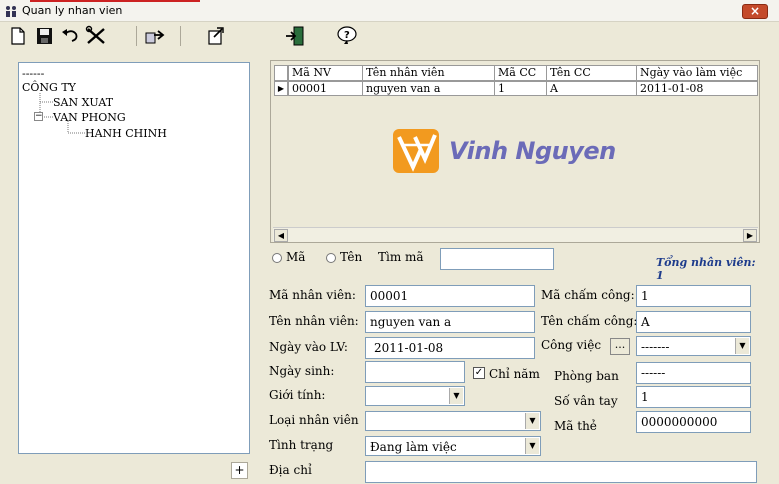 The height and width of the screenshot is (484, 779). I want to click on save-icon, so click(44, 36).